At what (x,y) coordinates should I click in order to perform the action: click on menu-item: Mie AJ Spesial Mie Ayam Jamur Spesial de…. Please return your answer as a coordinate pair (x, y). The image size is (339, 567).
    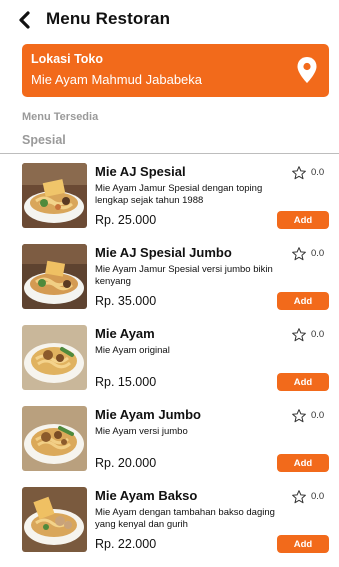
    Looking at the image, I should click on (169, 203).